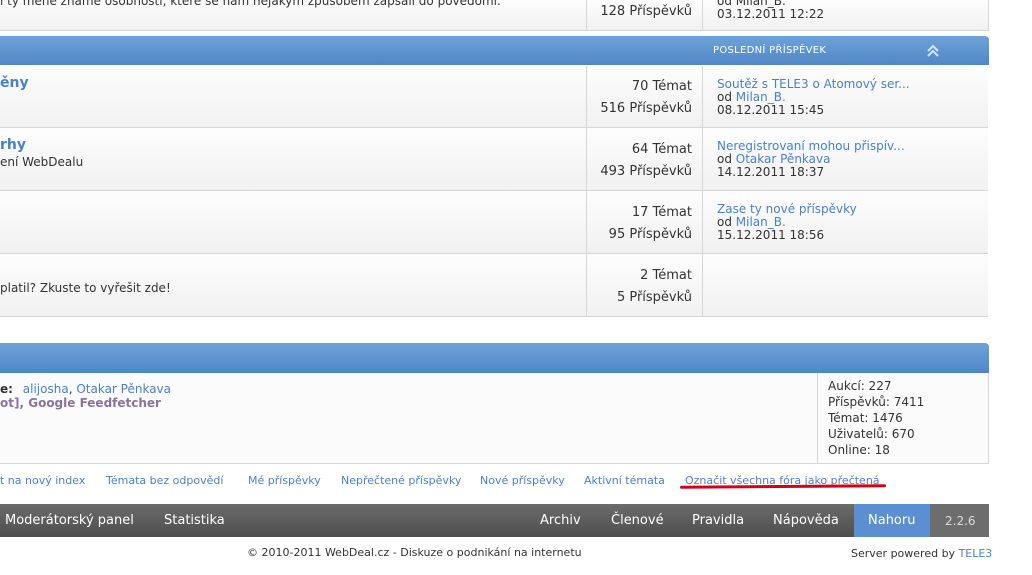 This screenshot has width=1032, height=575. I want to click on nav-help: Nápověda, so click(806, 520).